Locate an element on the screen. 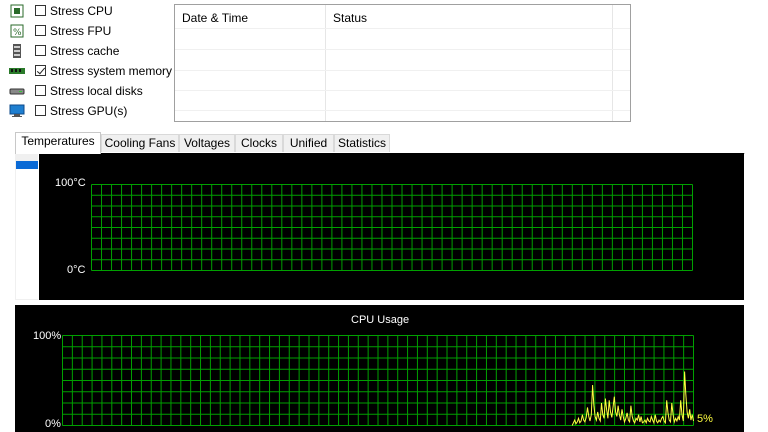 The image size is (768, 432). column-header-date-time: Date & Time is located at coordinates (215, 18).